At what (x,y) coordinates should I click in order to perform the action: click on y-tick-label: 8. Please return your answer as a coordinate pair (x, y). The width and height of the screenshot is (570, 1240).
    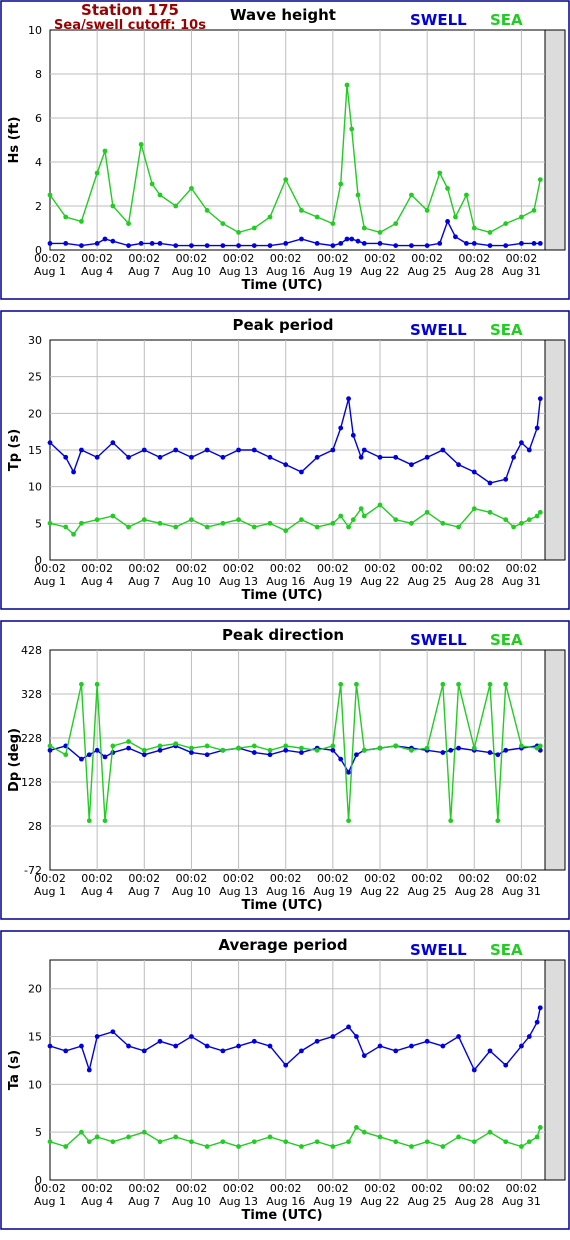
    Looking at the image, I should click on (38, 74).